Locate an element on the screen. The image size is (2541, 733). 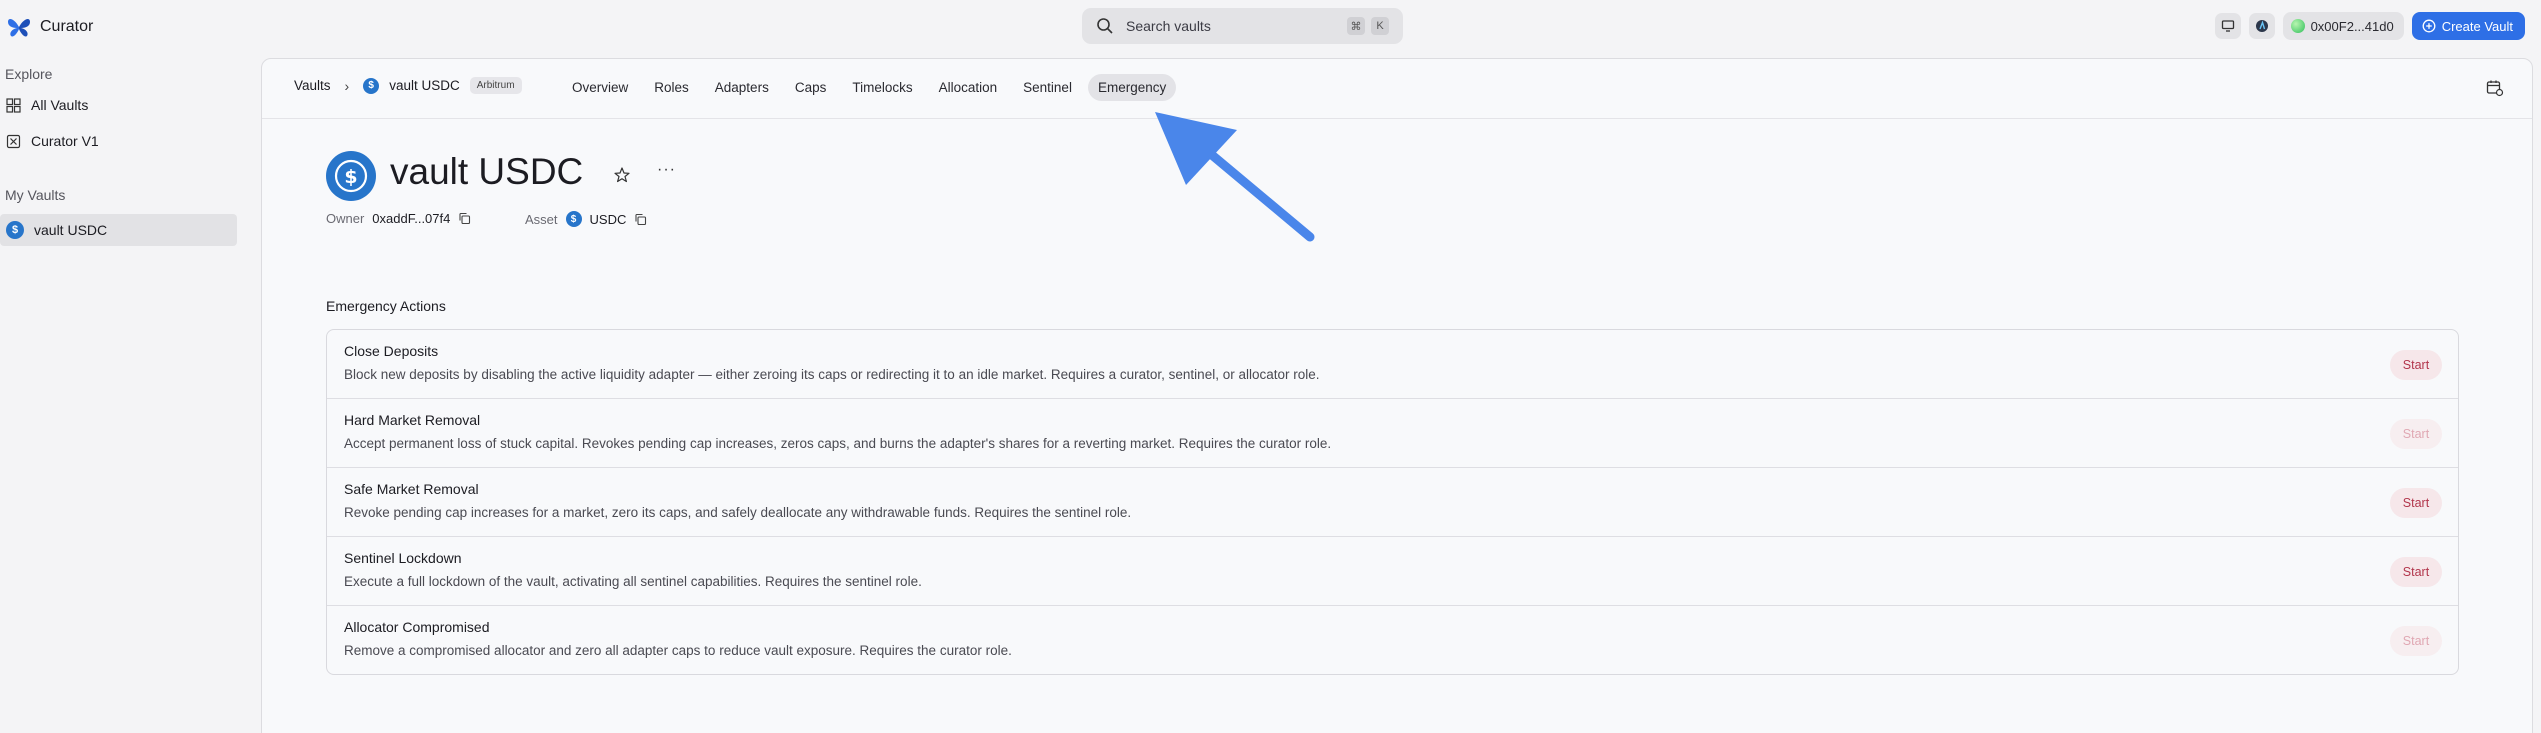
search-icon is located at coordinates (1105, 26).